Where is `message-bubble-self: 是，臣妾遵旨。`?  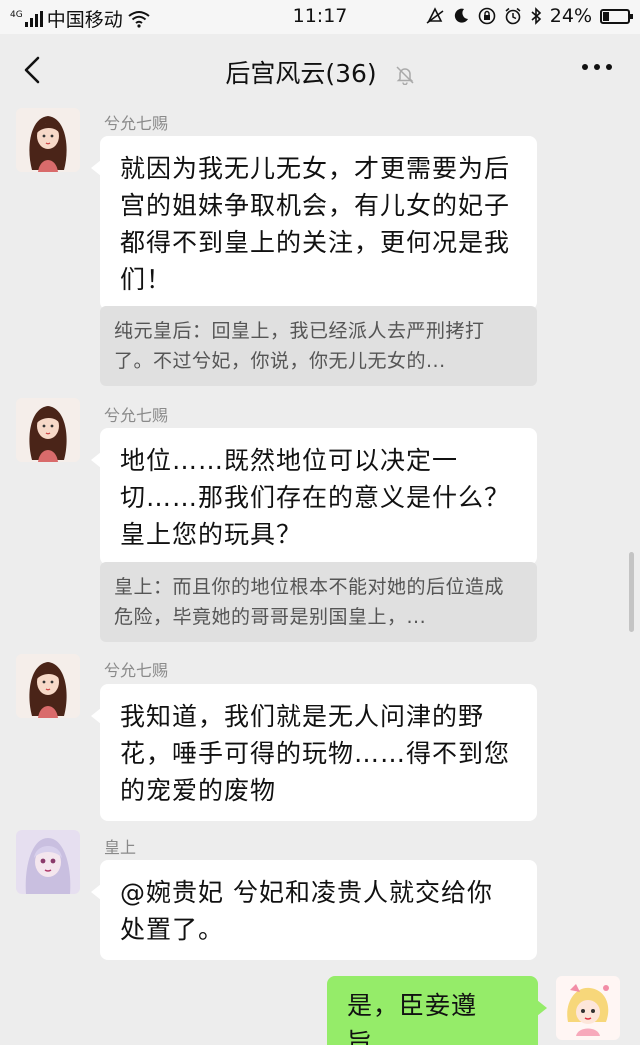 message-bubble-self: 是，臣妾遵旨。 is located at coordinates (437, 1010).